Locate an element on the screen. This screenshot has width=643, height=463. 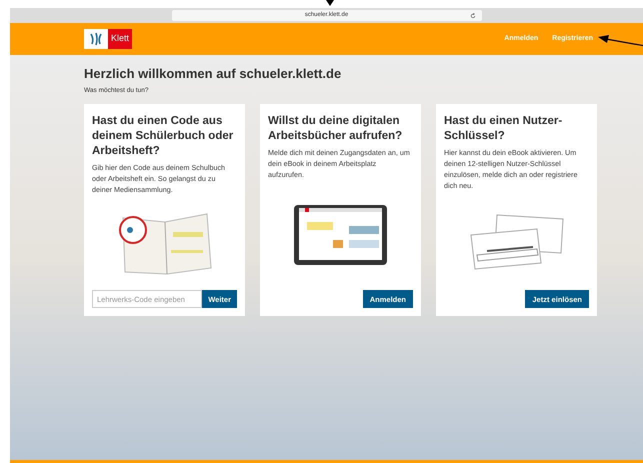
klett-logo: Klett is located at coordinates (108, 39).